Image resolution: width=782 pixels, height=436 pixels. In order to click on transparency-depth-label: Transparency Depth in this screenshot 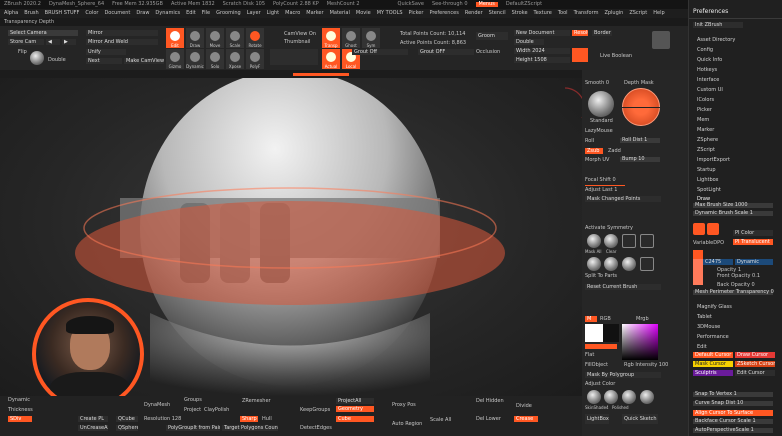, I will do `click(29, 22)`.